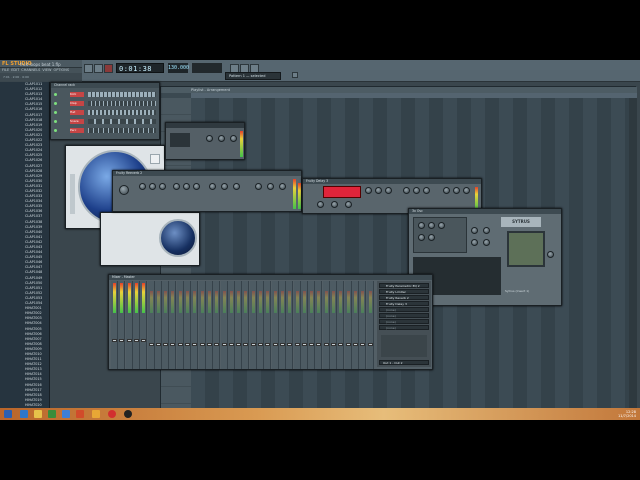 The height and width of the screenshot is (480, 640). Describe the element at coordinates (633, 253) in the screenshot. I see `playlist-scrollbar` at that location.